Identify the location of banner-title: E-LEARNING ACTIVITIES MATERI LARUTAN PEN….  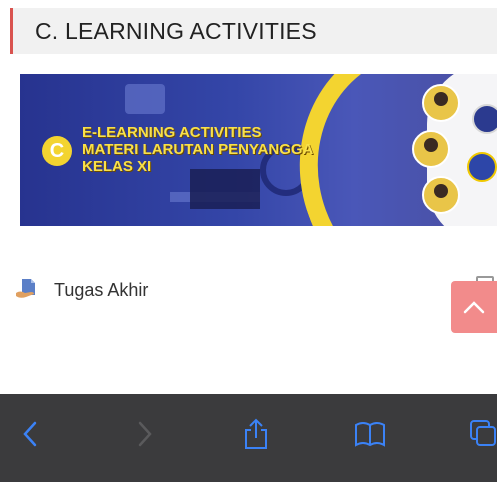
(197, 149).